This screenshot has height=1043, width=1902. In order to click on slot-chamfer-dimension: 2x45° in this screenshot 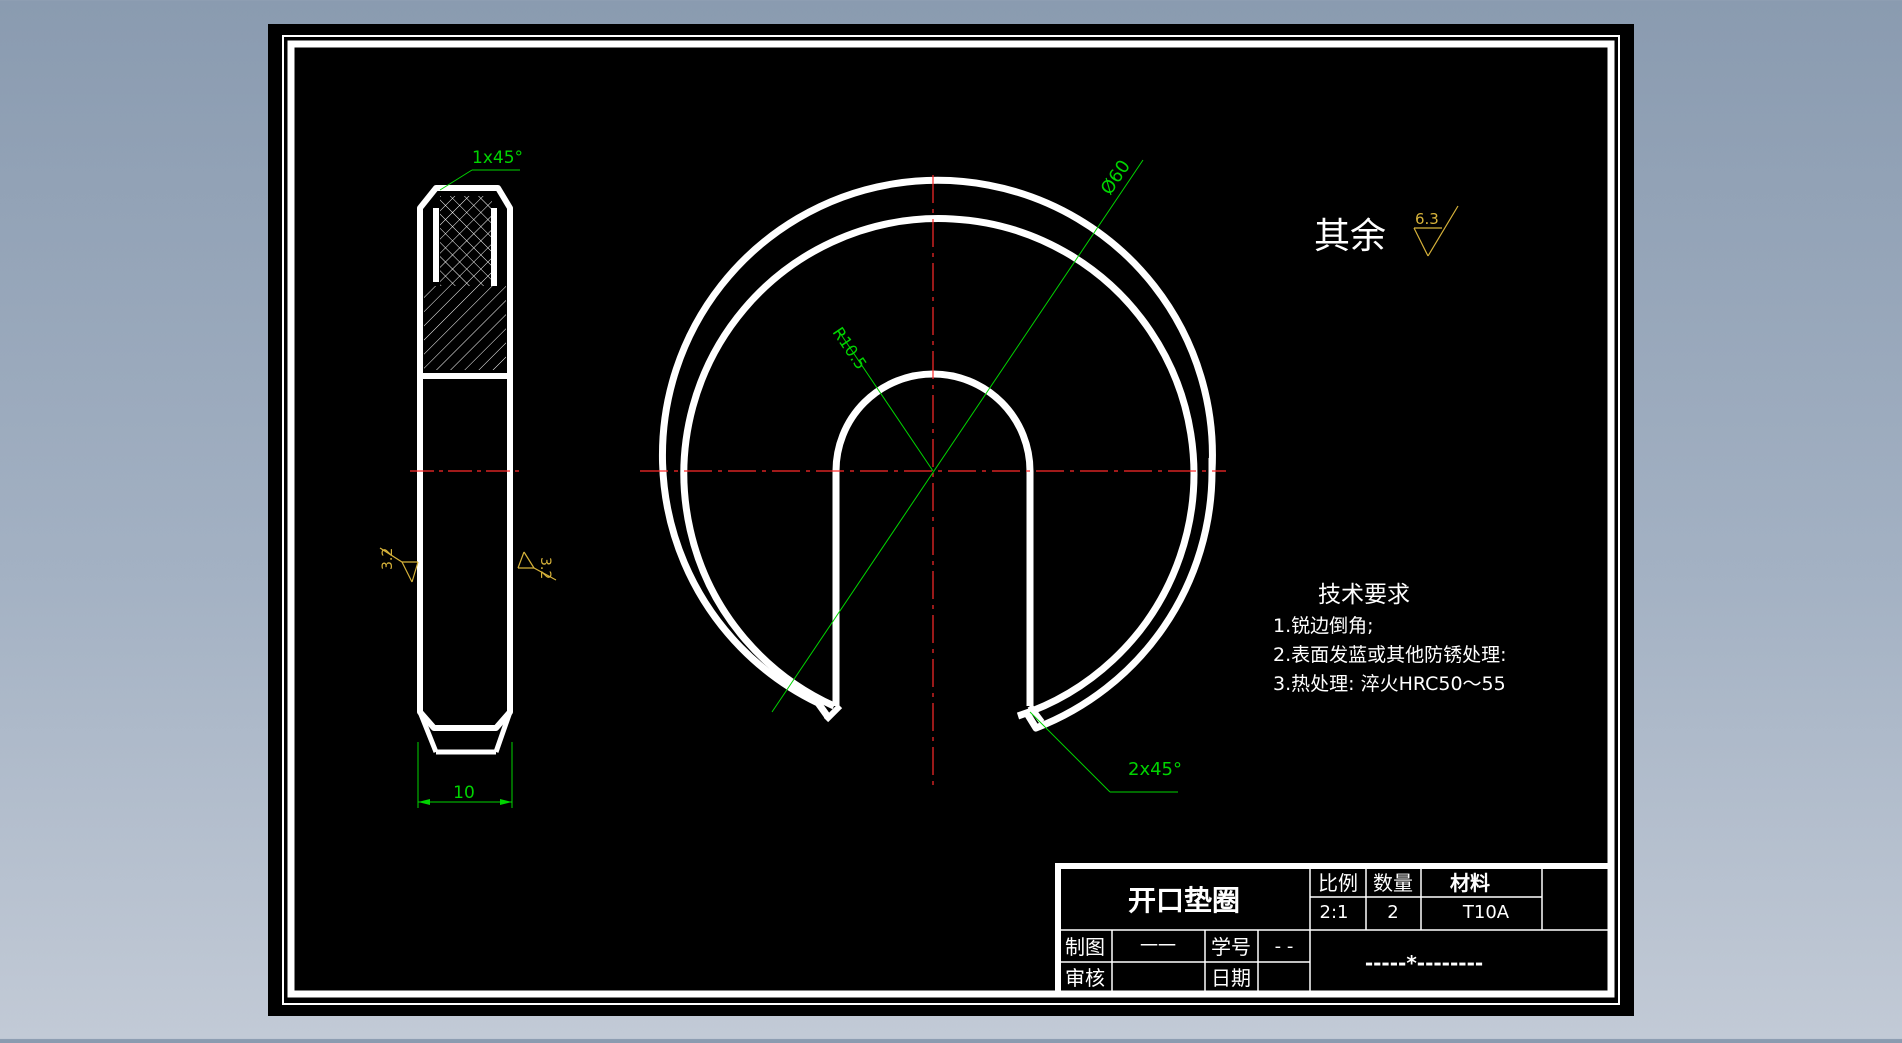, I will do `click(1155, 769)`.